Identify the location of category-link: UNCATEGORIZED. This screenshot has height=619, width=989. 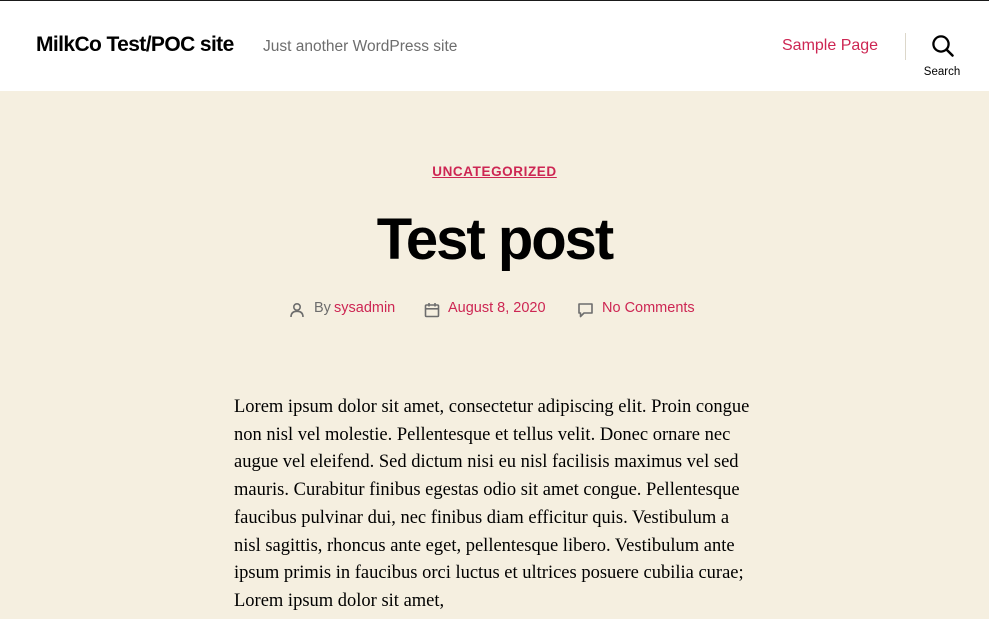
(494, 171).